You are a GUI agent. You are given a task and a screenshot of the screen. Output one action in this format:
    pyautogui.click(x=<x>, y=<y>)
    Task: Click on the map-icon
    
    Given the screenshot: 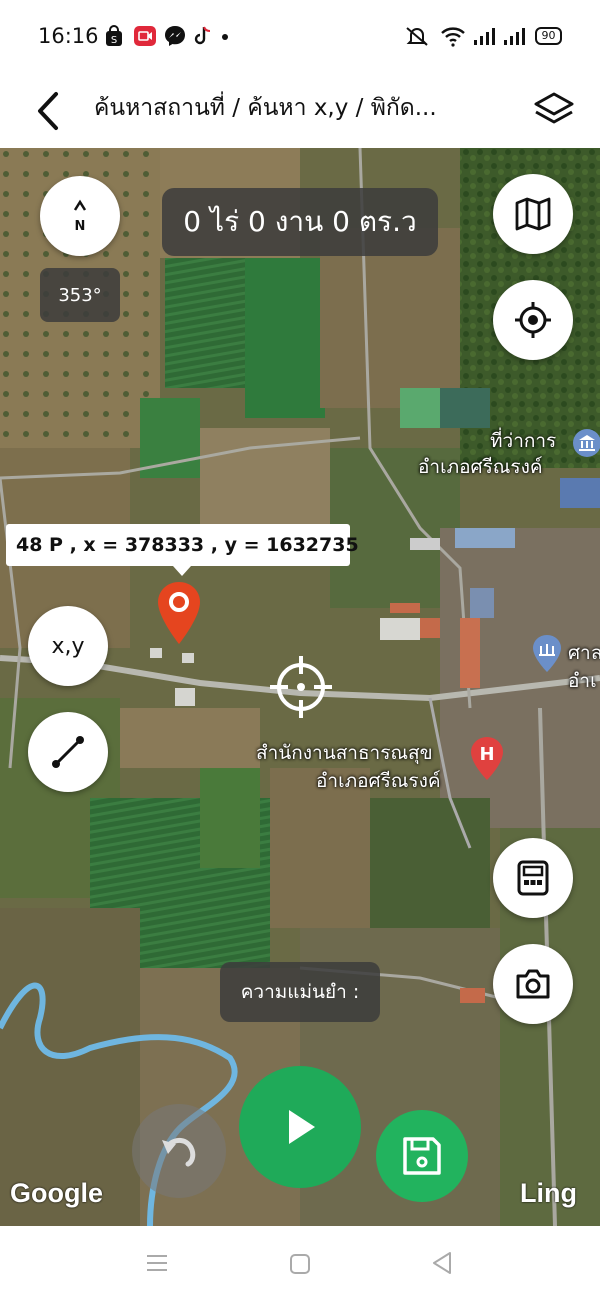 What is the action you would take?
    pyautogui.click(x=533, y=214)
    